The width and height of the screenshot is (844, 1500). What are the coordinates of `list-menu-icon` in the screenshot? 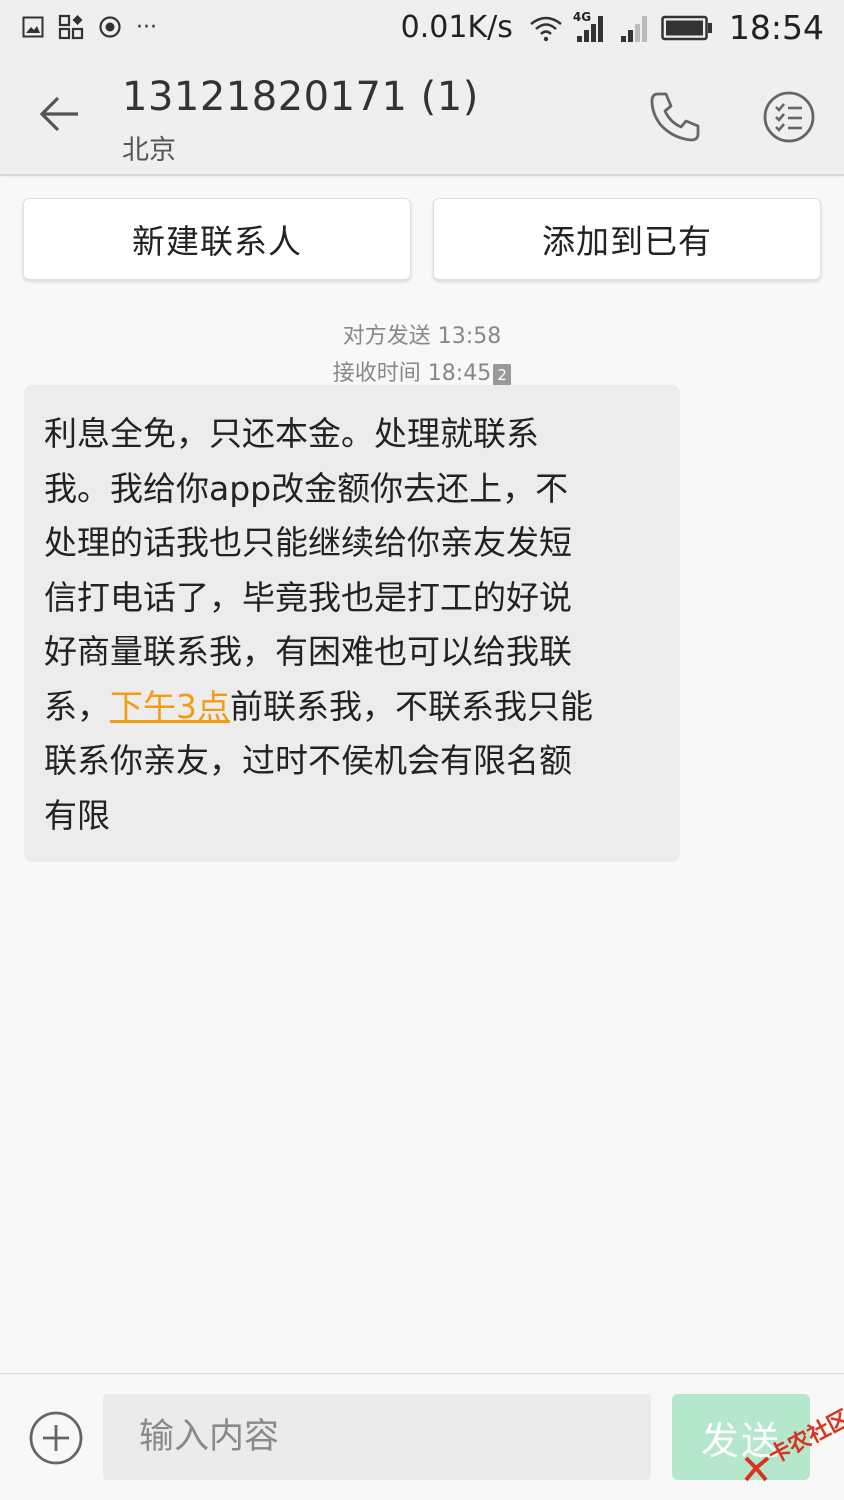 It's located at (789, 117).